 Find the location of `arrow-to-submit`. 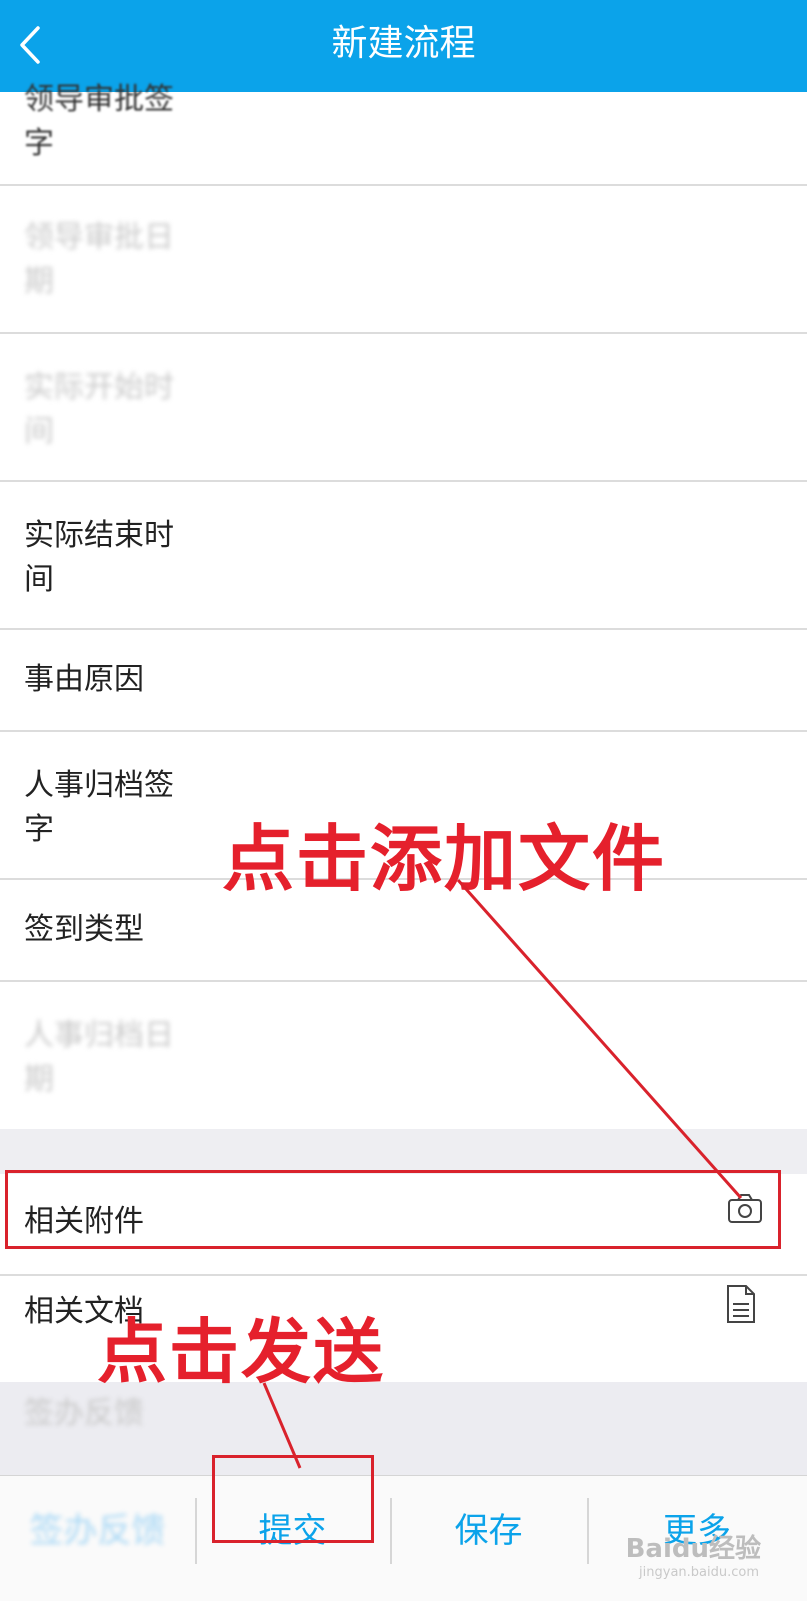

arrow-to-submit is located at coordinates (282, 1425).